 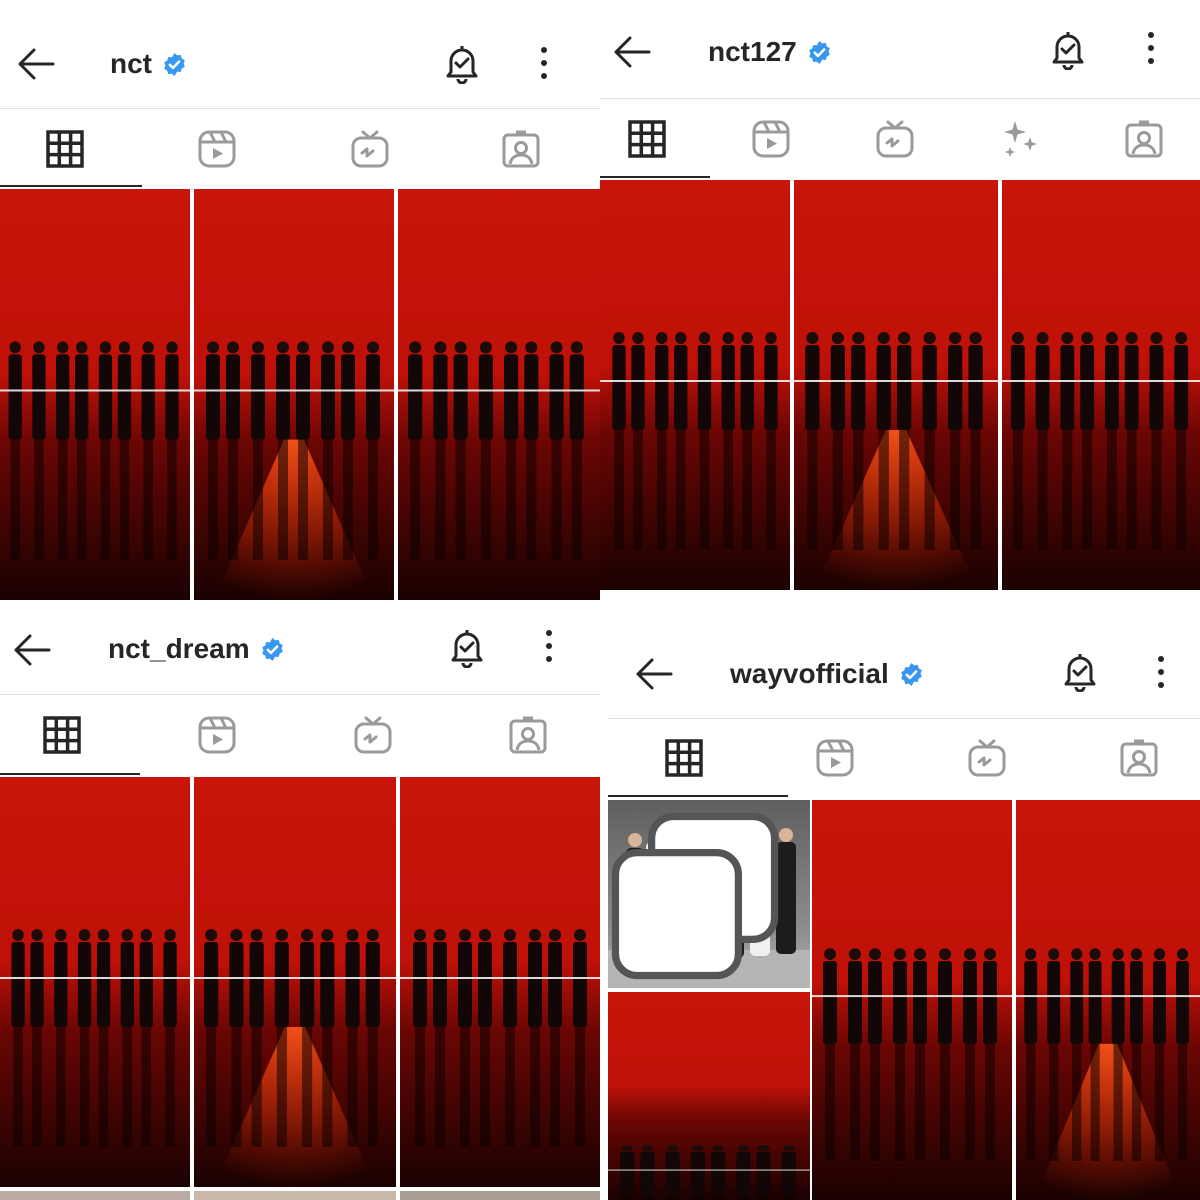 I want to click on top-bar: nct, so click(x=300, y=54).